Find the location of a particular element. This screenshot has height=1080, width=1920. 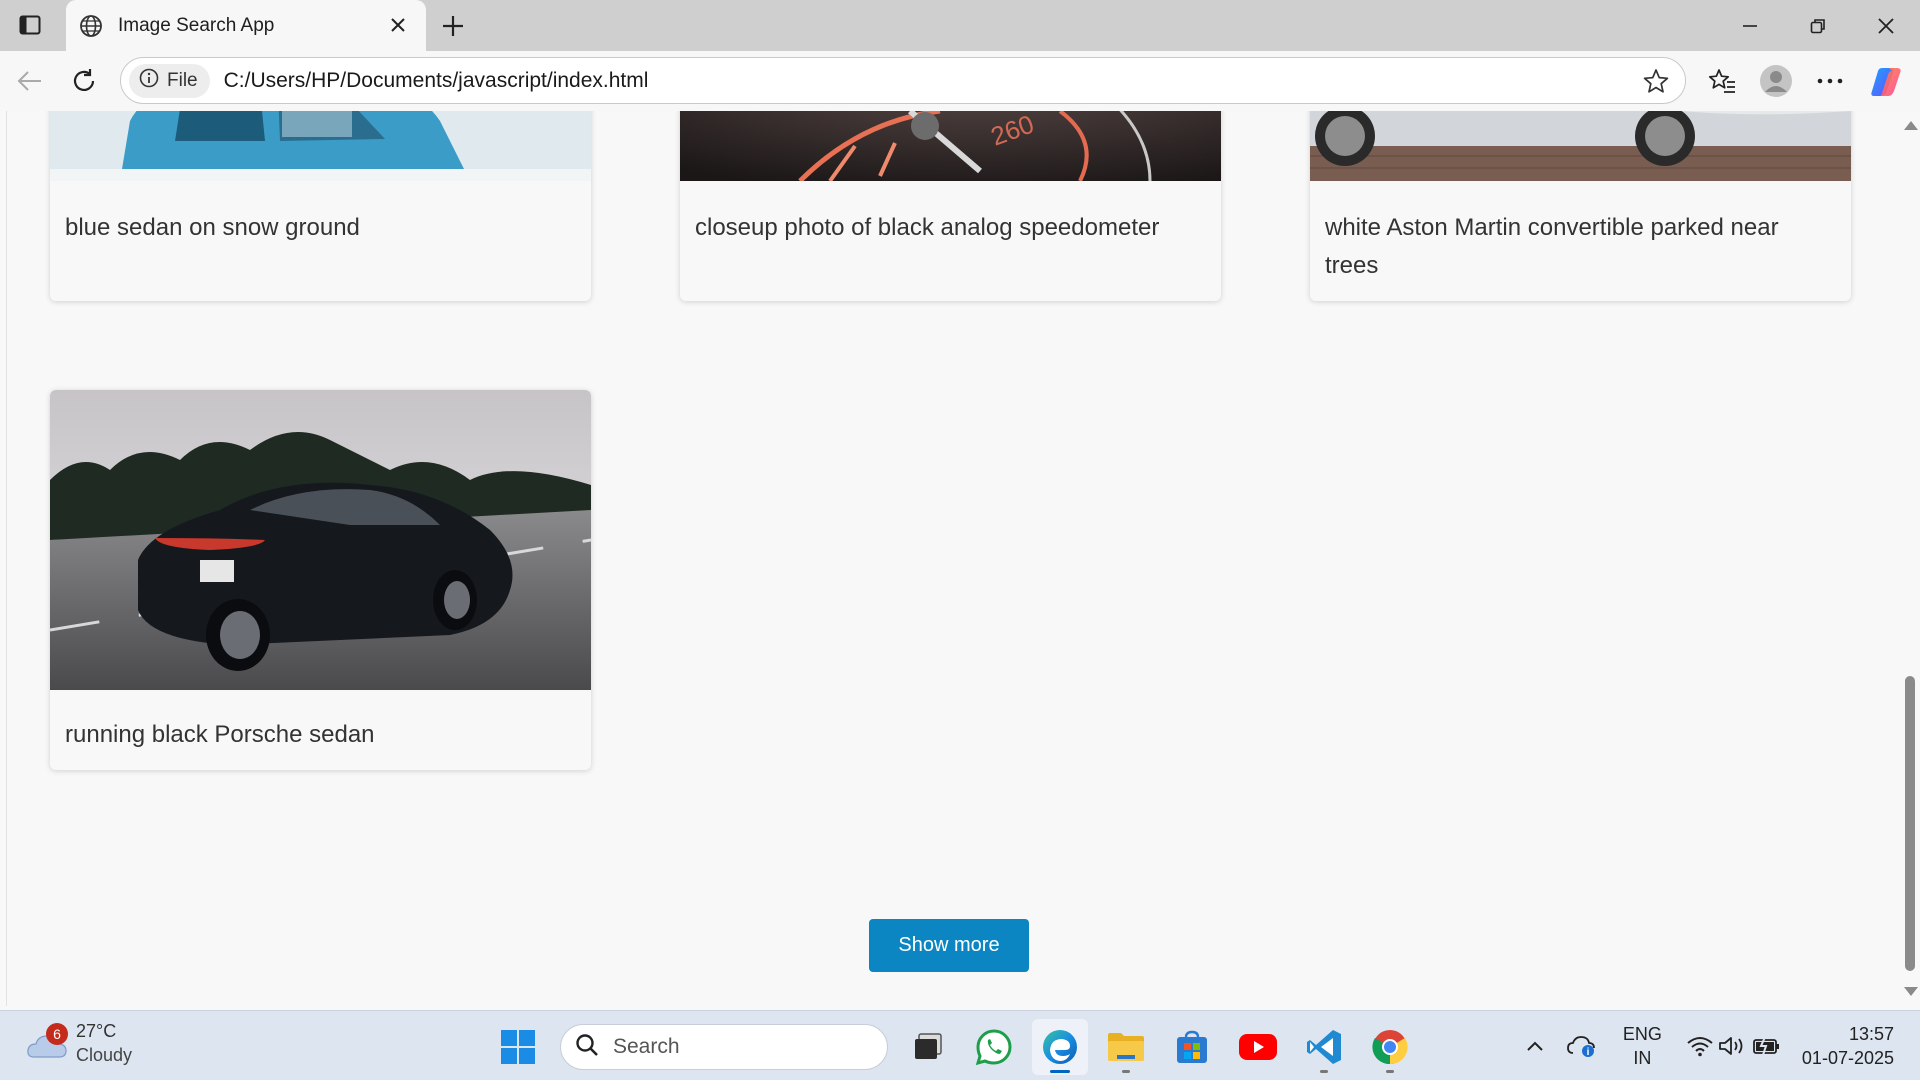

cloud-icon: 6 is located at coordinates (47, 1043).